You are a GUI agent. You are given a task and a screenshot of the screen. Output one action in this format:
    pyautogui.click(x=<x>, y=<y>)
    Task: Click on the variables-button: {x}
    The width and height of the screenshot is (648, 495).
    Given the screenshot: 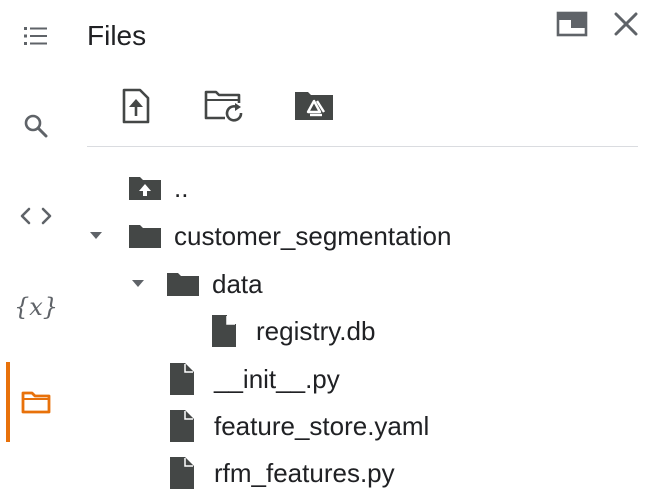 What is the action you would take?
    pyautogui.click(x=36, y=307)
    